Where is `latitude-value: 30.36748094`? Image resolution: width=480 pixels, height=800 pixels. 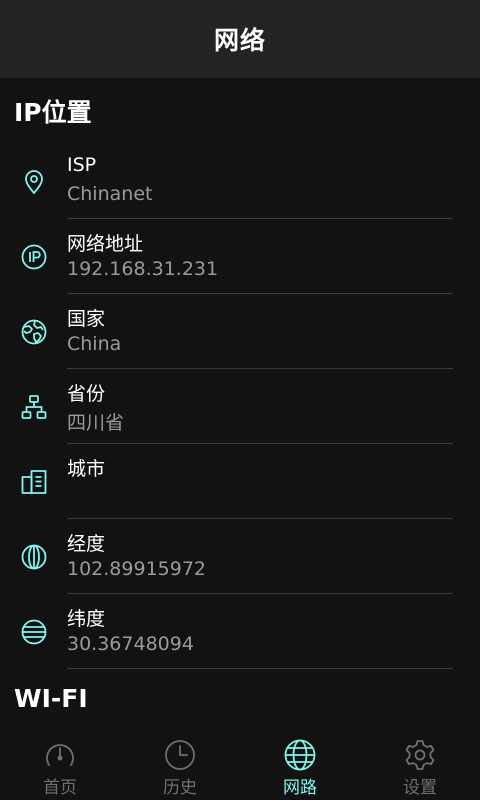
latitude-value: 30.36748094 is located at coordinates (130, 644).